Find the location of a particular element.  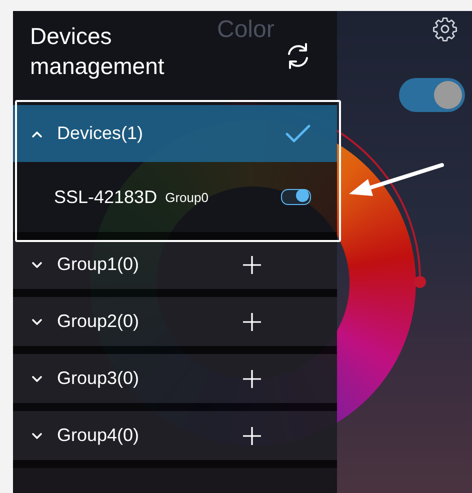

drawer-title: Devices management is located at coordinates (98, 51).